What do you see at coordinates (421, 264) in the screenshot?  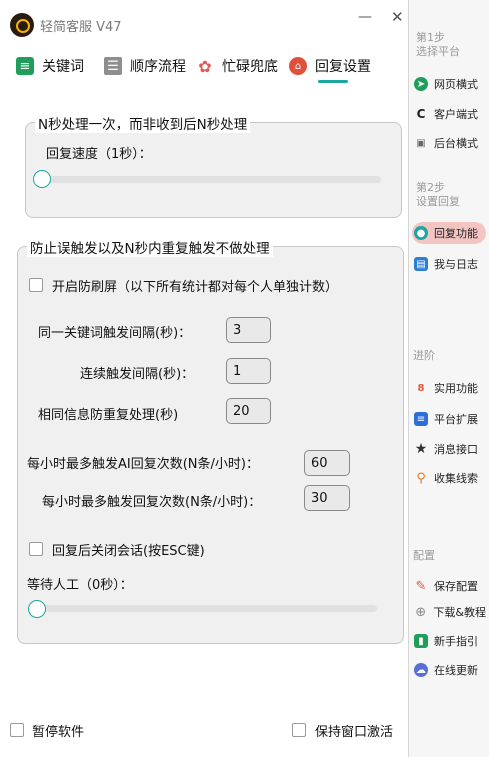 I see `contact-card-icon: ▤` at bounding box center [421, 264].